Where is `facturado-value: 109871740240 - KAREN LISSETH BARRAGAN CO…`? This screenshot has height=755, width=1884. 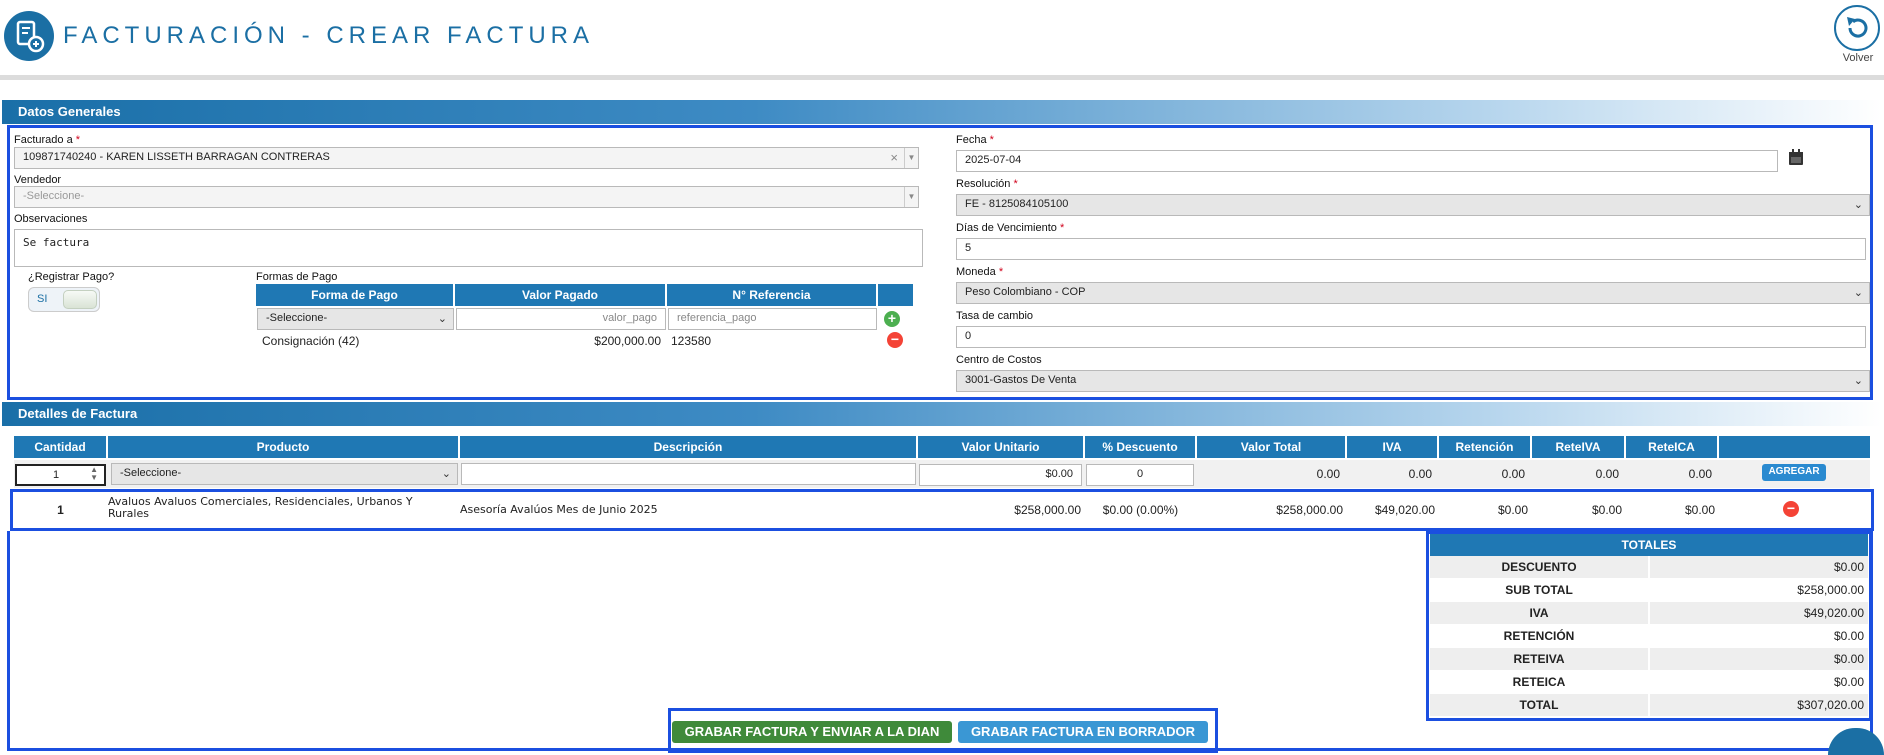
facturado-value: 109871740240 - KAREN LISSETH BARRAGAN CO… is located at coordinates (176, 157).